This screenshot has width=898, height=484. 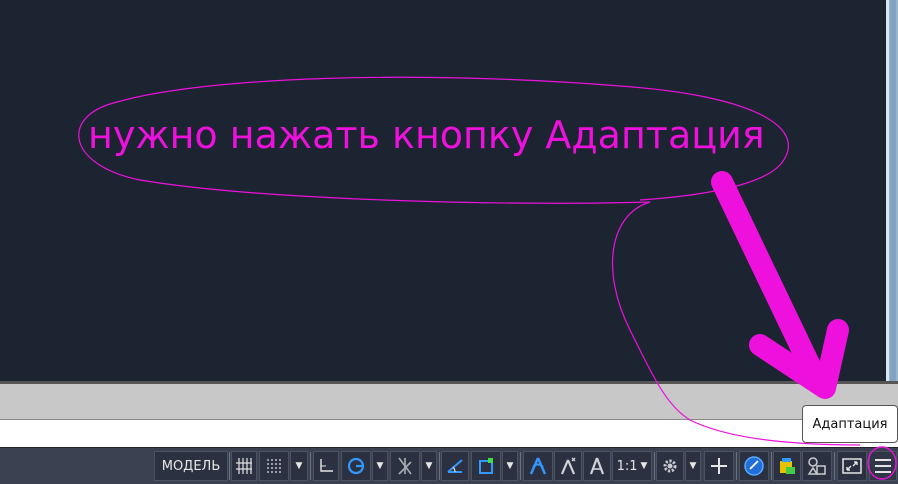 I want to click on model-space-button: МОДЕЛЬ, so click(x=191, y=466).